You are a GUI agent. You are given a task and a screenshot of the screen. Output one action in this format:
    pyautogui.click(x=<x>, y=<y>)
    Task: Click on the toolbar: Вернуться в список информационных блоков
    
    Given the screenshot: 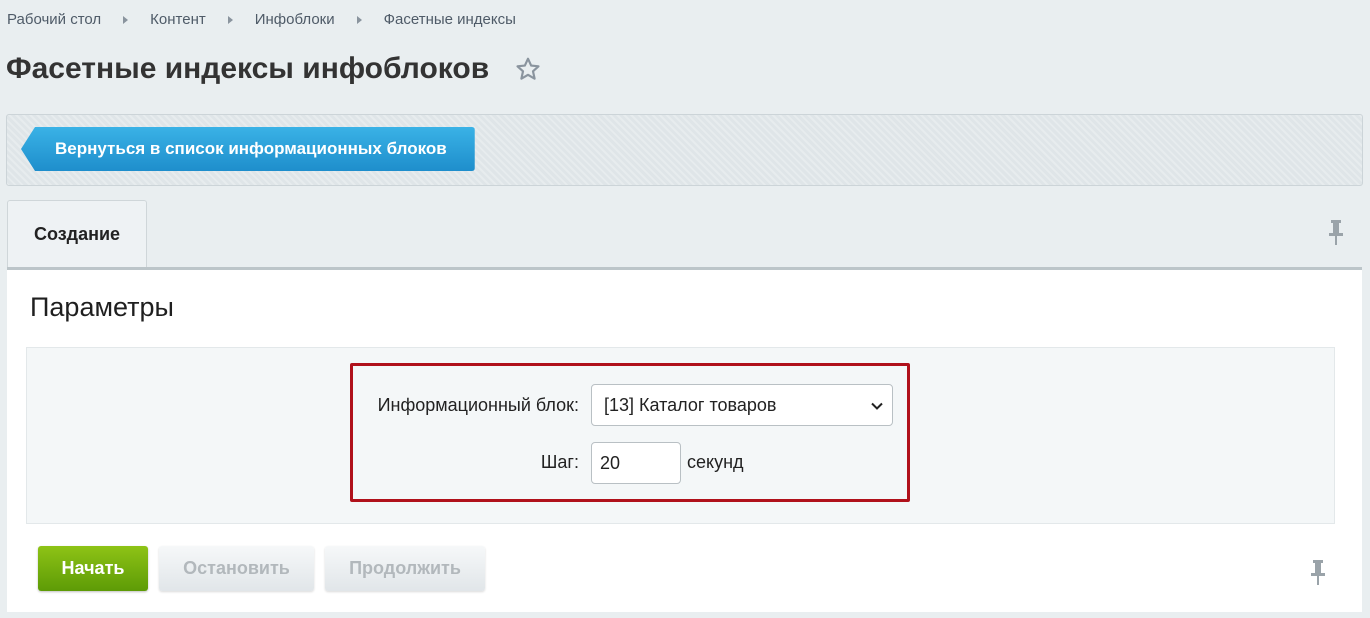 What is the action you would take?
    pyautogui.click(x=684, y=150)
    